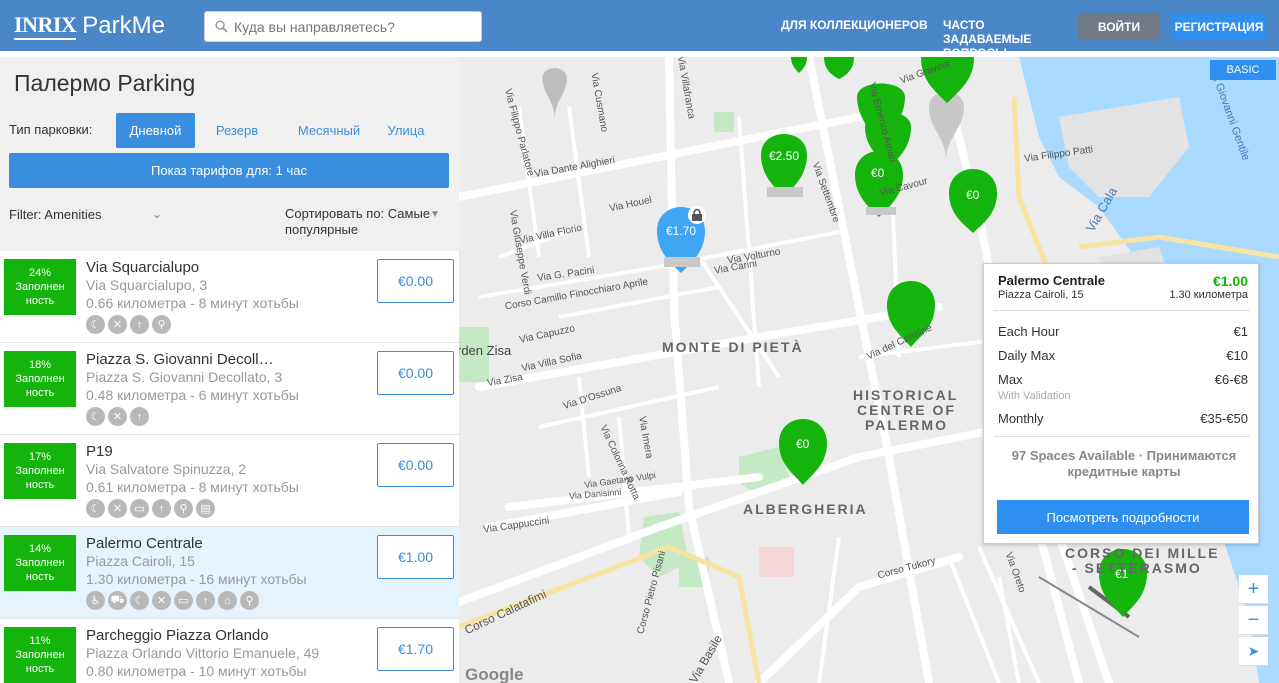  Describe the element at coordinates (1253, 589) in the screenshot. I see `zoom-in-button: +` at that location.